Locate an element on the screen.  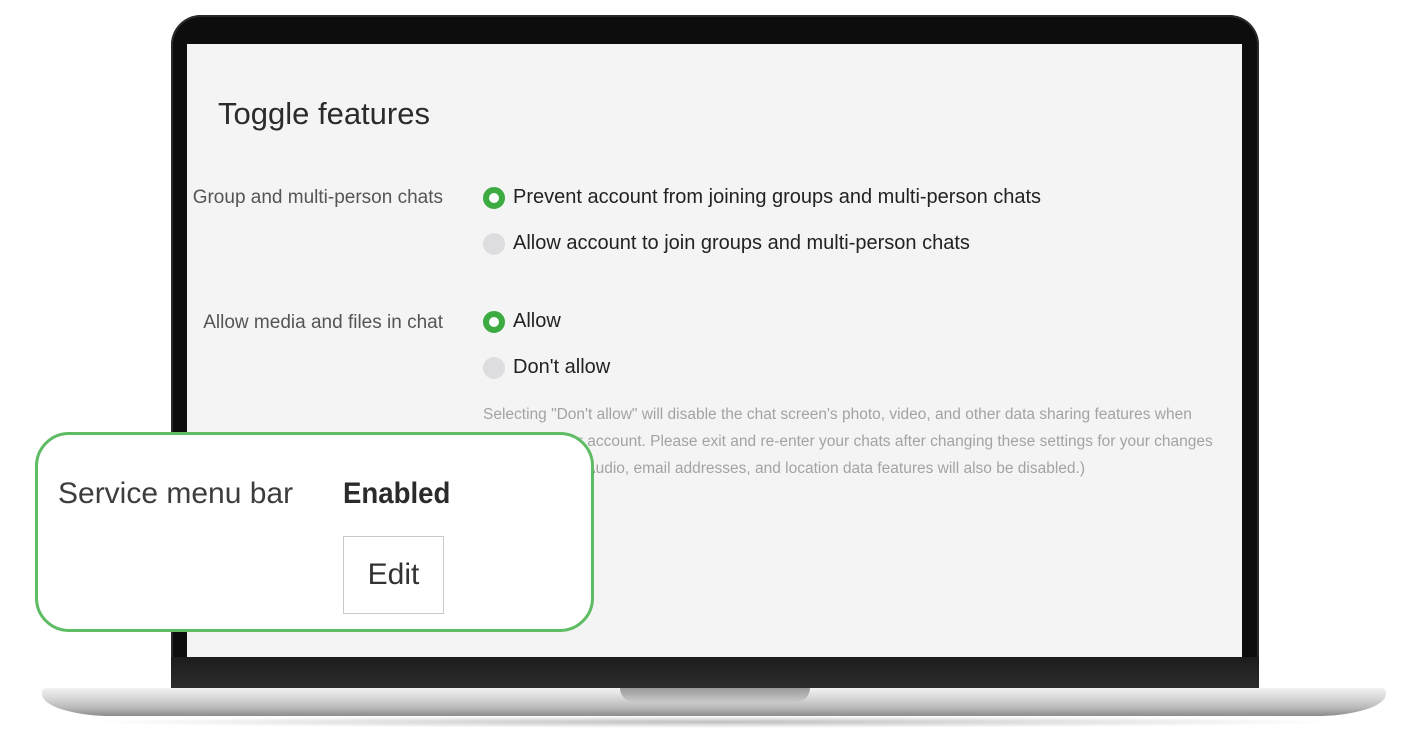
service-menu-callout: Service menu bar Enabled Edit is located at coordinates (314, 532).